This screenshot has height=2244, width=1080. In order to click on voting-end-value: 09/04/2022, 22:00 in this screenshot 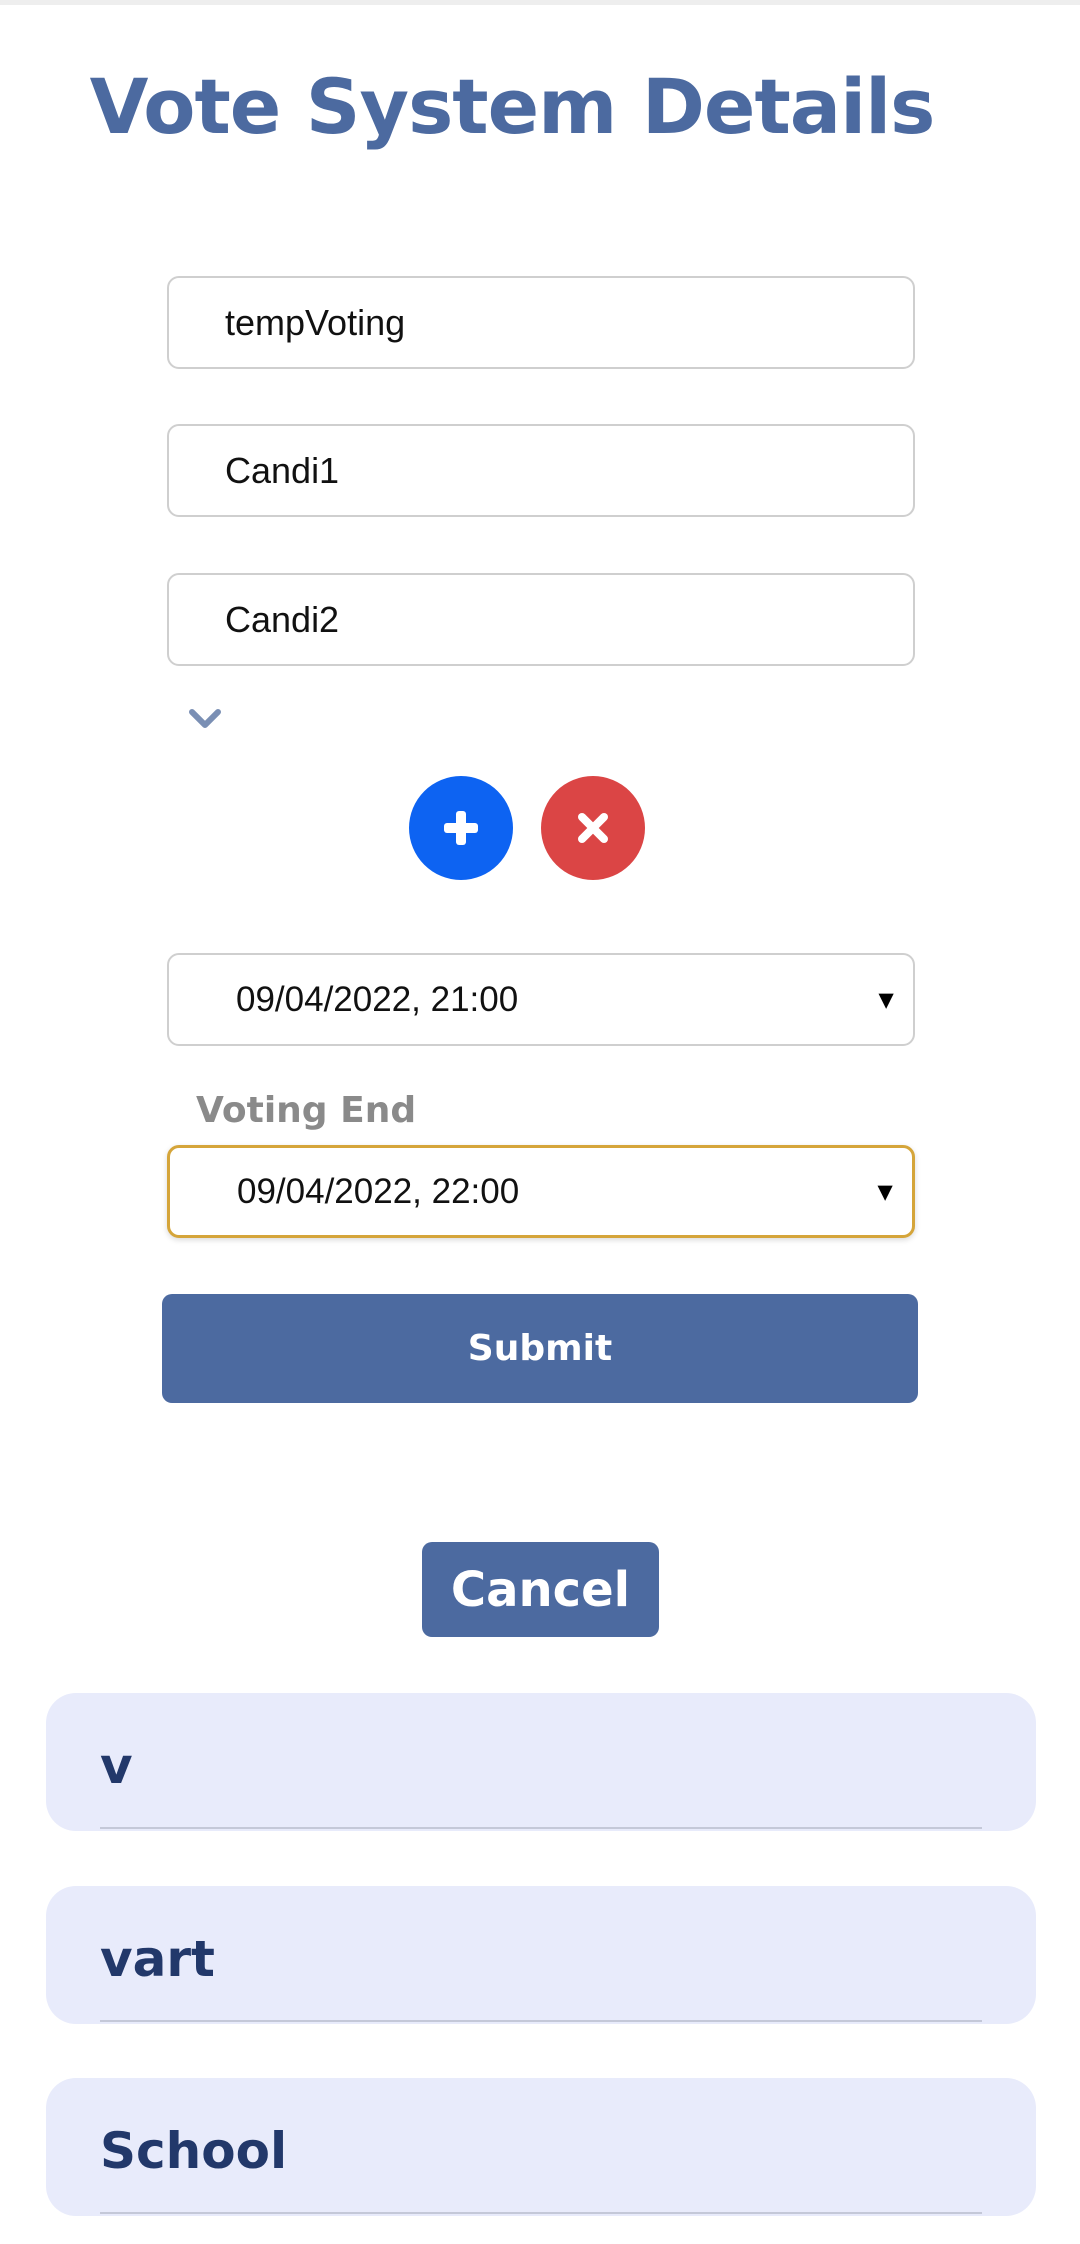, I will do `click(378, 1191)`.